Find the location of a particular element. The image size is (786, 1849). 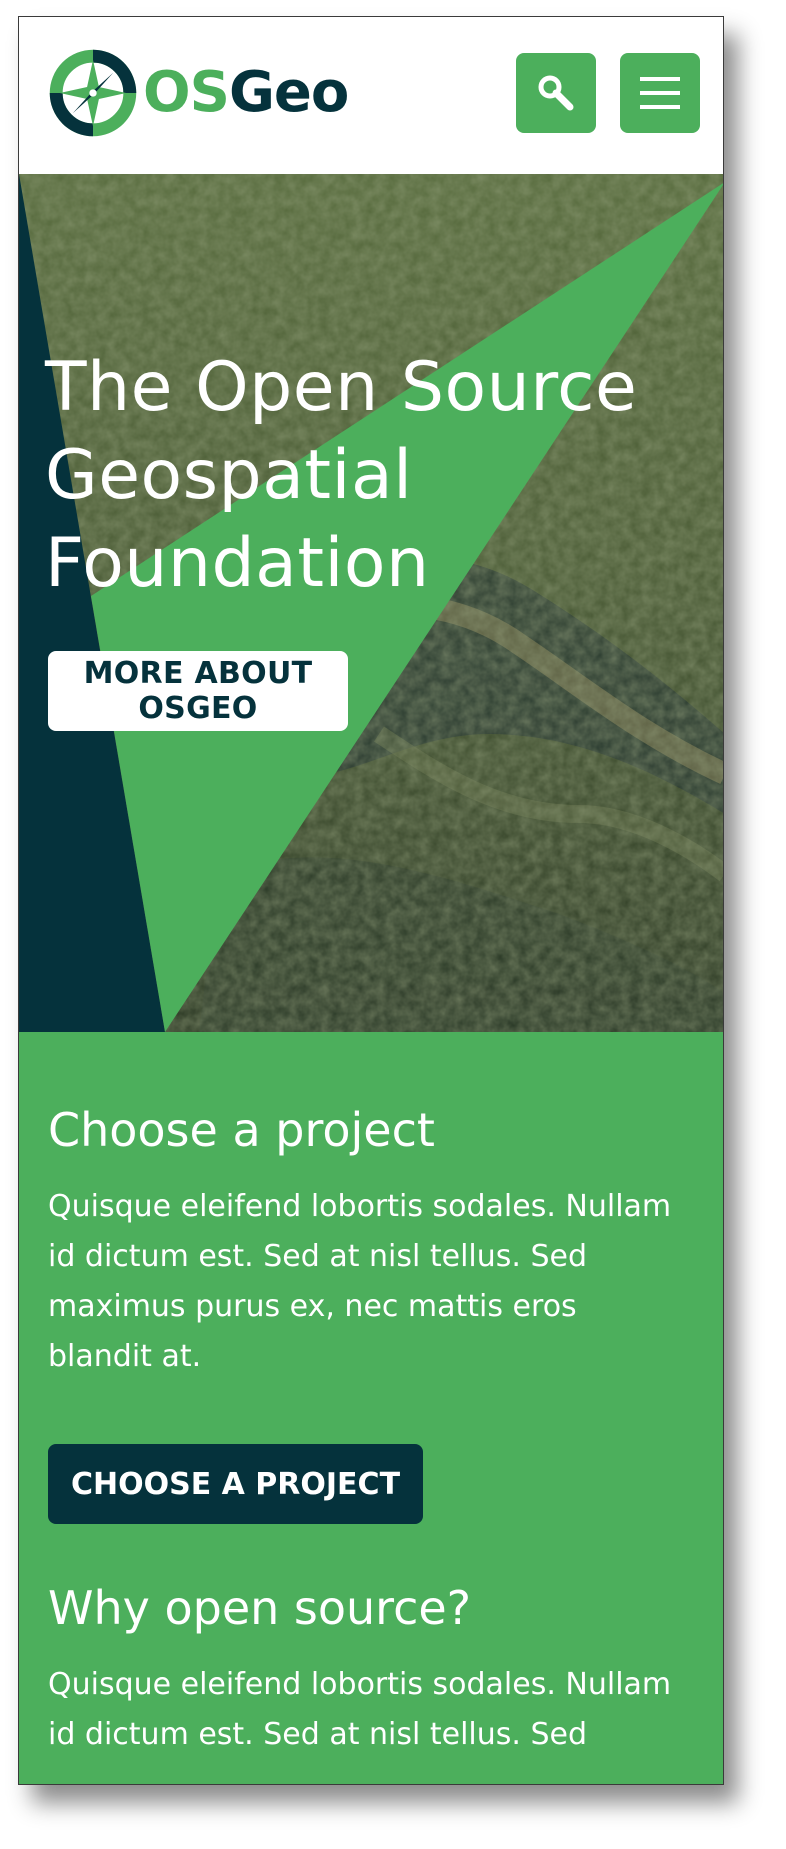

menu-button is located at coordinates (660, 93).